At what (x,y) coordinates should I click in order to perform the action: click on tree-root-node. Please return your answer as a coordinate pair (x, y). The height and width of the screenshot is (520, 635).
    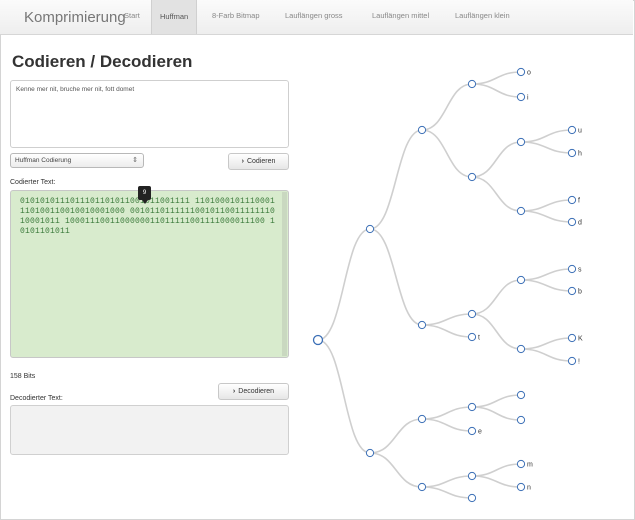
    Looking at the image, I should click on (318, 340).